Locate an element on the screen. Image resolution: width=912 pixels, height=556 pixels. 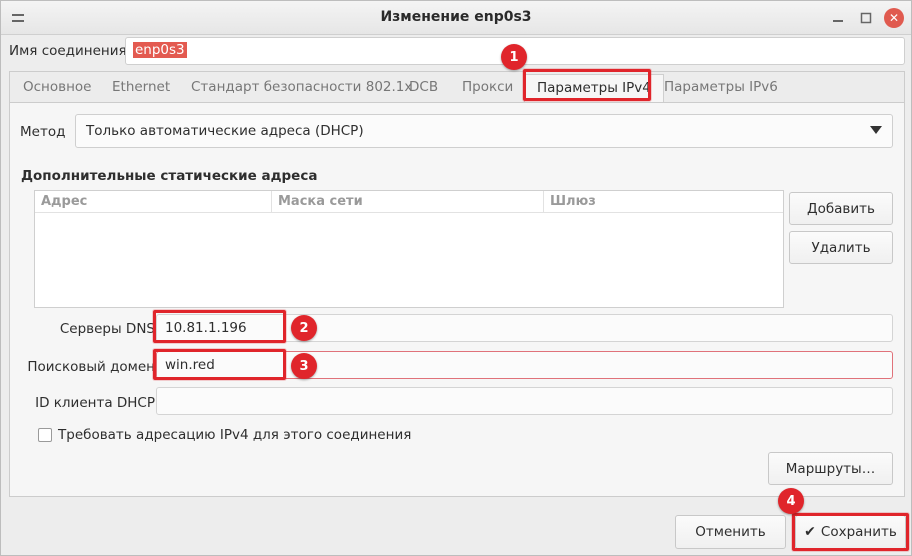
highlight-search-domain is located at coordinates (219, 364).